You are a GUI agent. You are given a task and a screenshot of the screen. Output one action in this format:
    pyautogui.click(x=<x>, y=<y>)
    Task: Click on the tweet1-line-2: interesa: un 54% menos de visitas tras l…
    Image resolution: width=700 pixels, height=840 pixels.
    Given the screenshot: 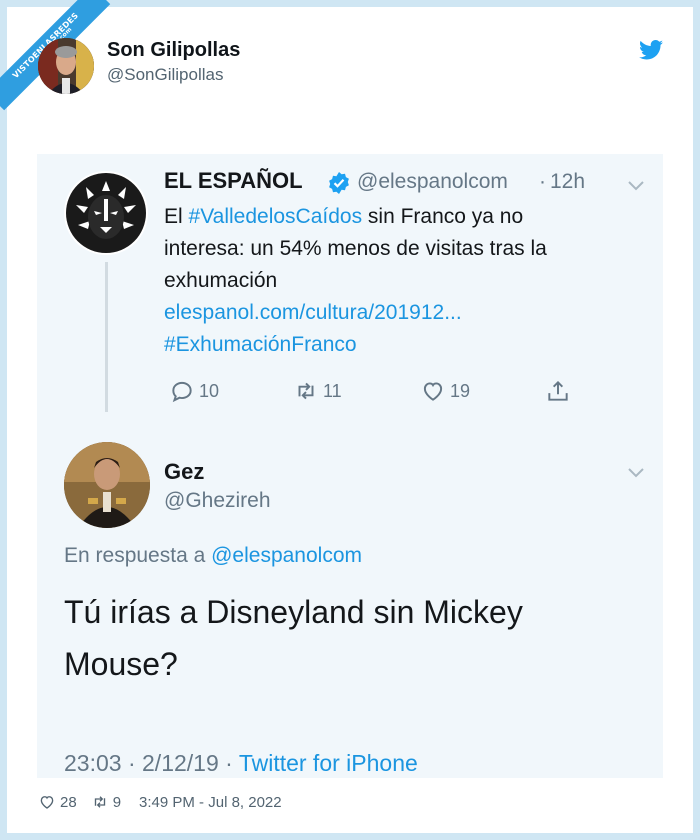 What is the action you would take?
    pyautogui.click(x=355, y=248)
    